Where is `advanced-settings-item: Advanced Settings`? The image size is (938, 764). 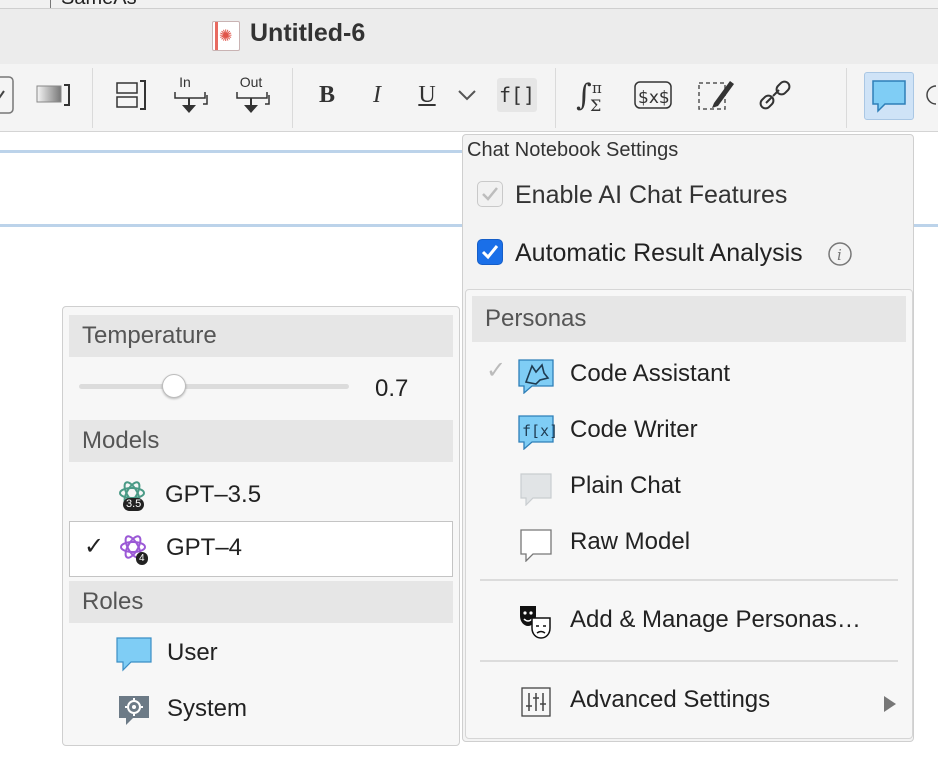 advanced-settings-item: Advanced Settings is located at coordinates (689, 702).